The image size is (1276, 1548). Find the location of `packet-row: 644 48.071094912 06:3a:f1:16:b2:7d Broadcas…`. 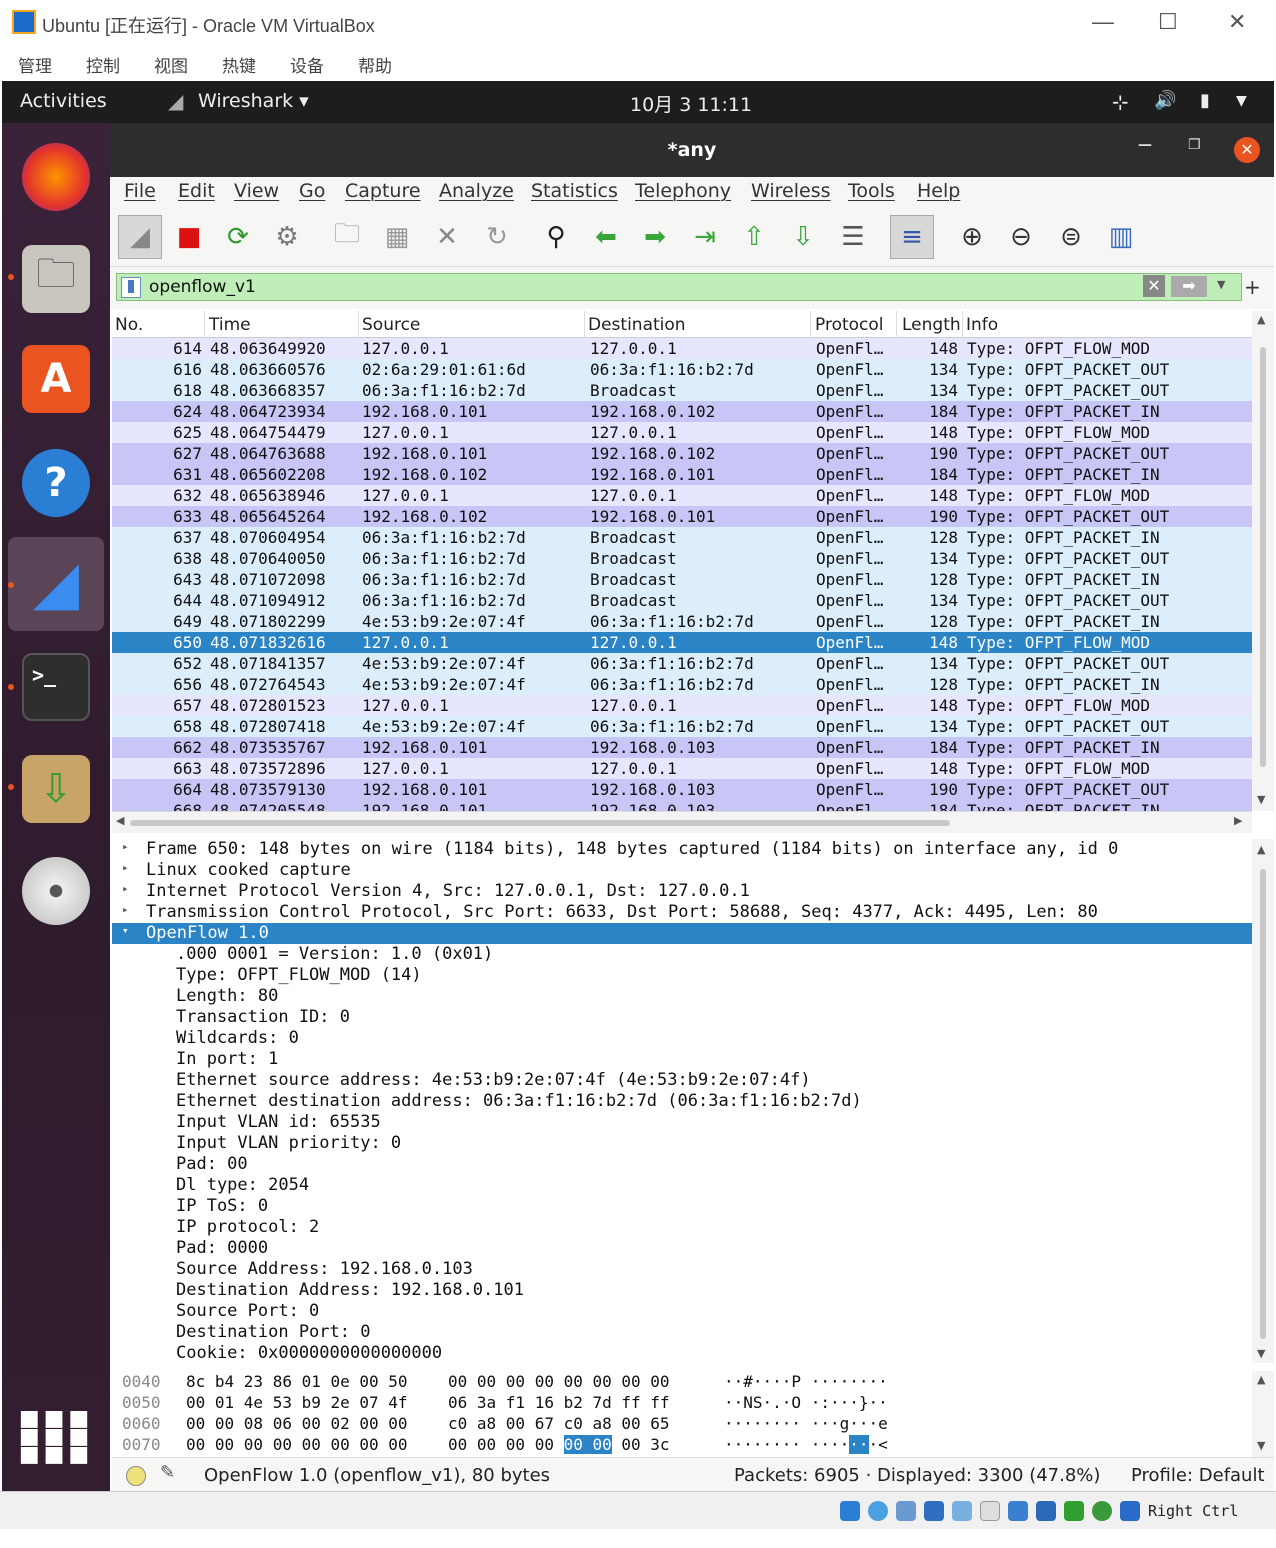

packet-row: 644 48.071094912 06:3a:f1:16:b2:7d Broadcas… is located at coordinates (682, 600).